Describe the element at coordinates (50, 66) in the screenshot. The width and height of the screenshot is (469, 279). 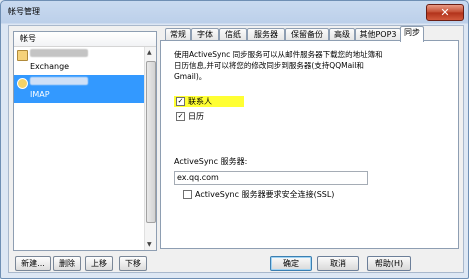
I see `account-type-label: Exchange` at that location.